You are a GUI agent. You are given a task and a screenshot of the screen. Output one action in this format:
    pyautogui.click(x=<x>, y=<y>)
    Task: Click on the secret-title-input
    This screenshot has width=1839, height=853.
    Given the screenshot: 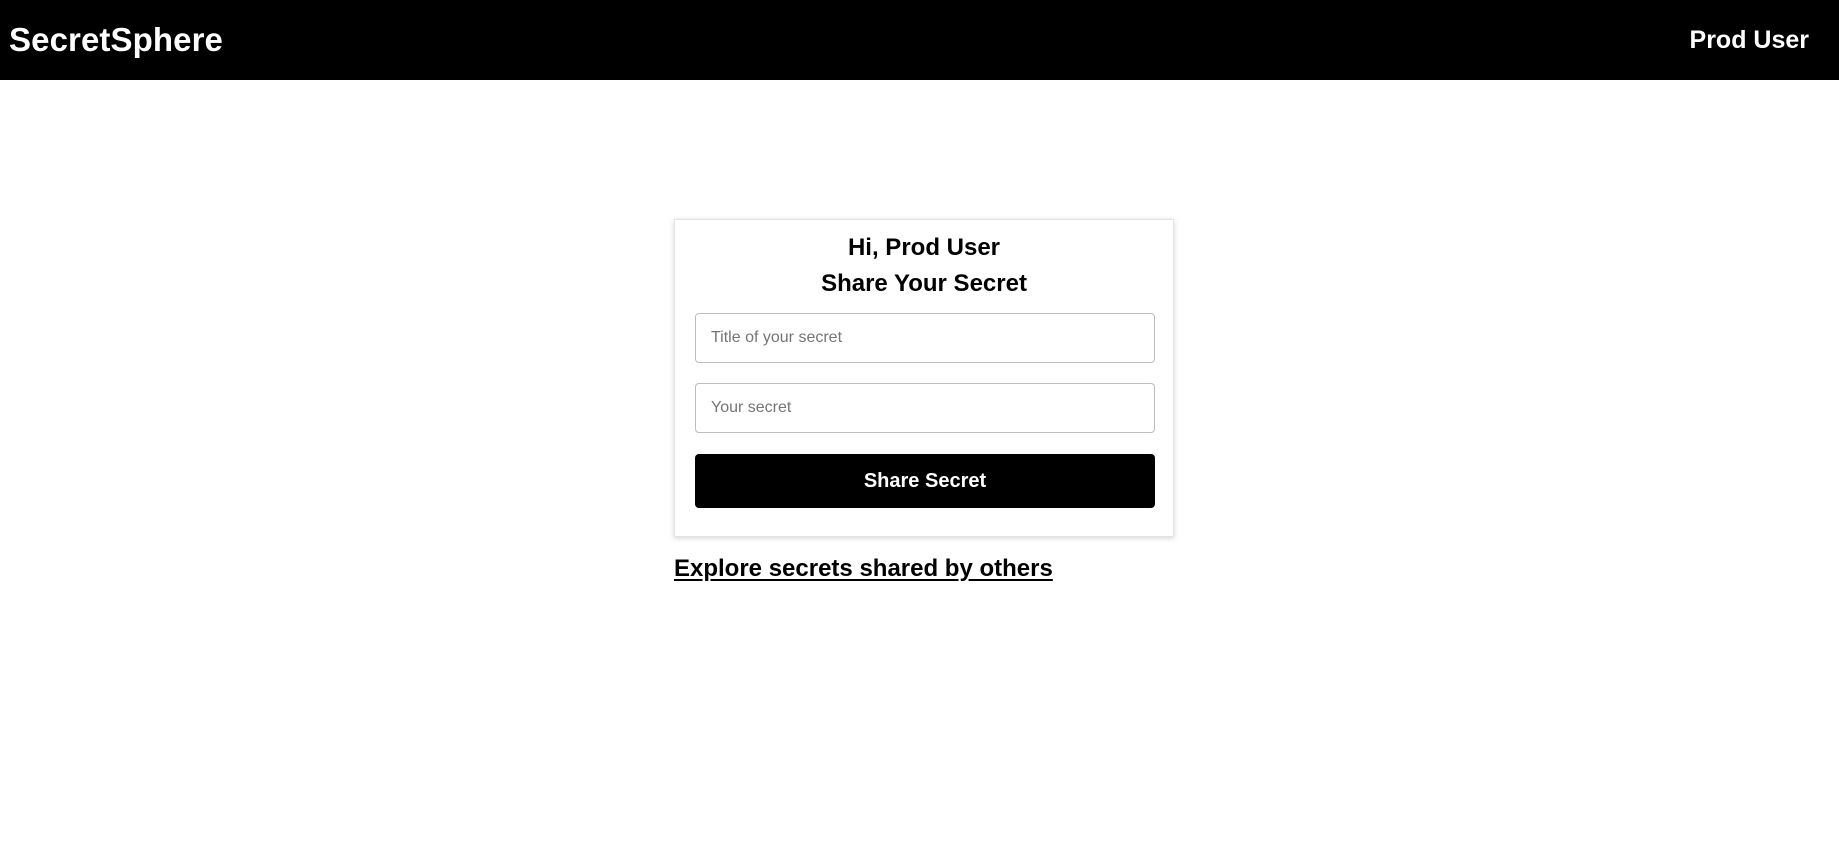 What is the action you would take?
    pyautogui.click(x=925, y=338)
    